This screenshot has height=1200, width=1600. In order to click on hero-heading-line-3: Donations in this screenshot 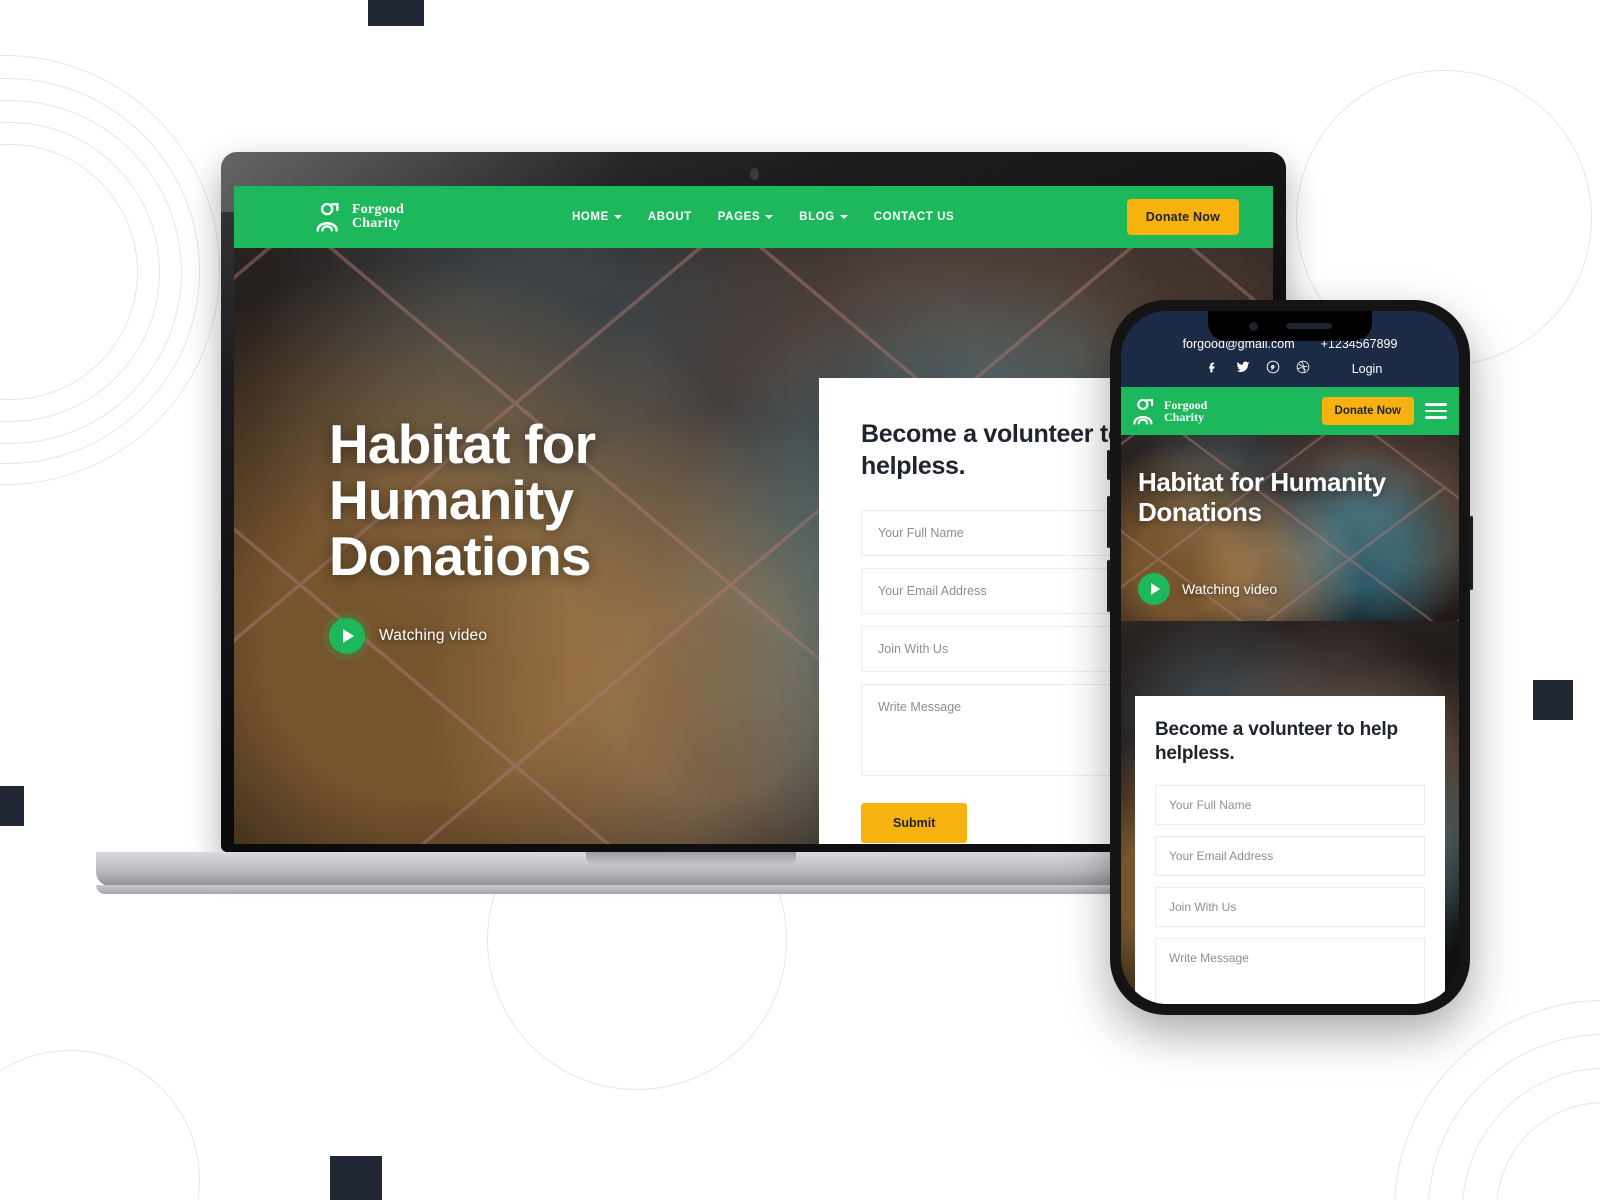, I will do `click(460, 556)`.